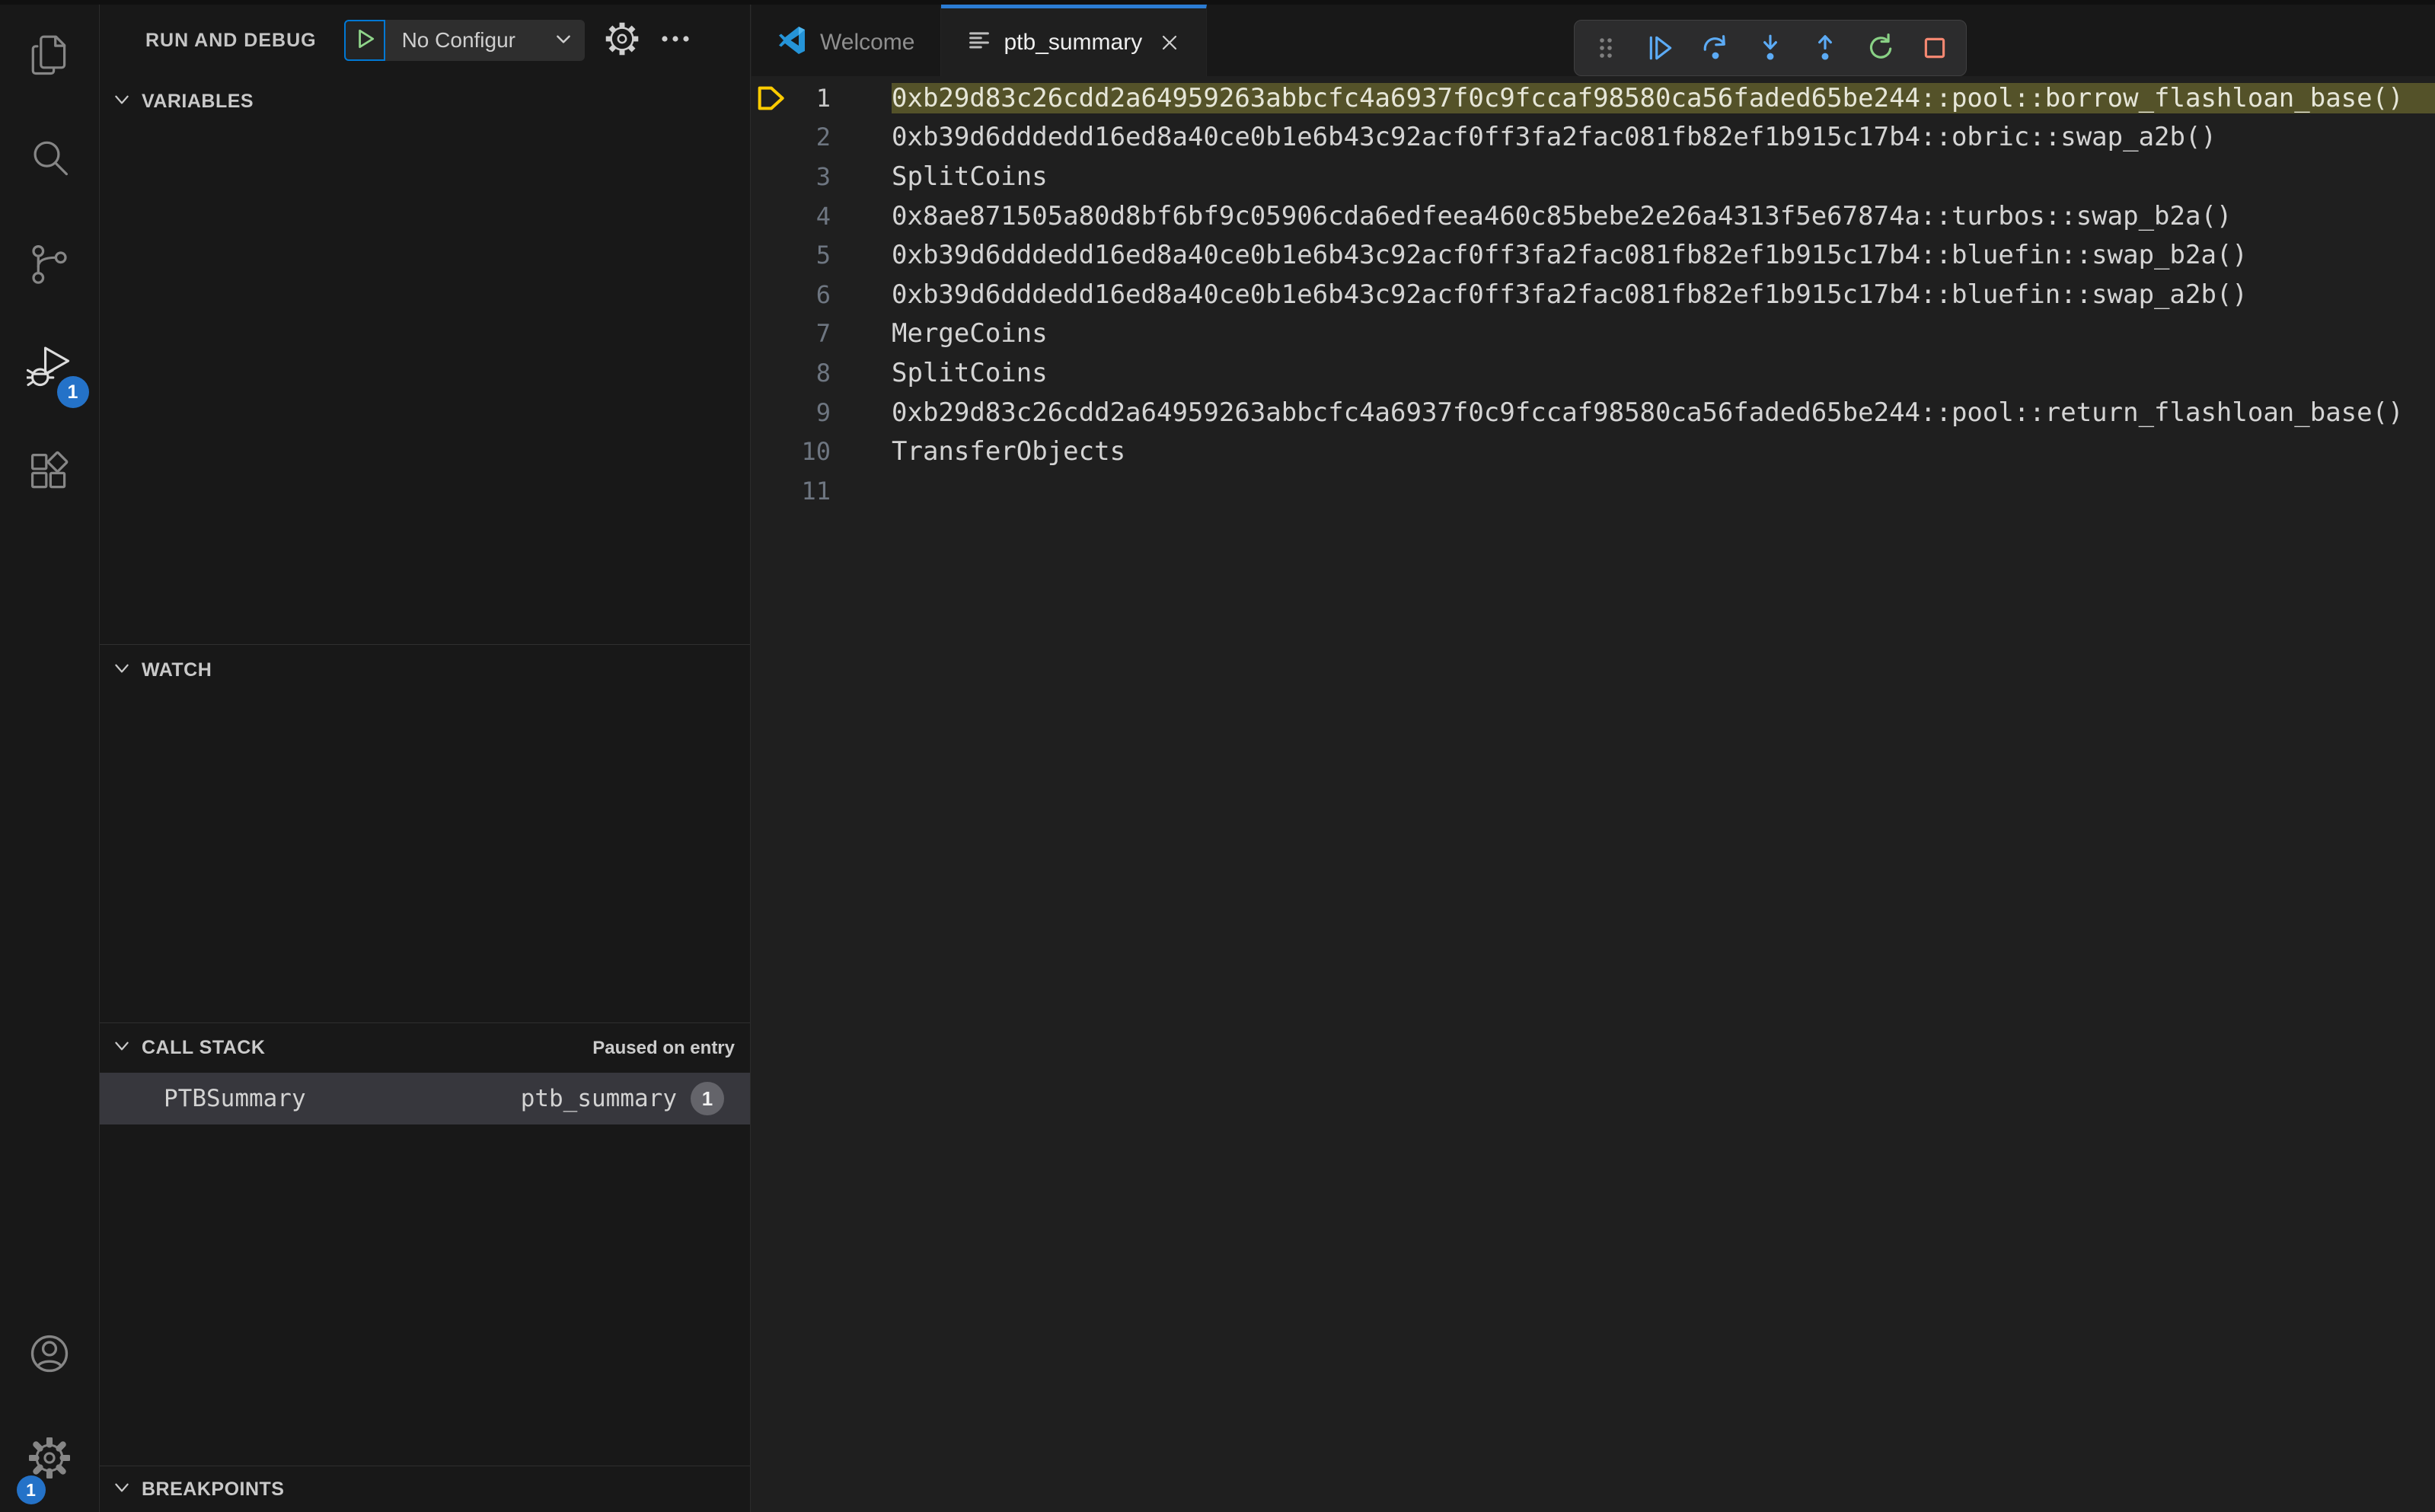 The height and width of the screenshot is (1512, 2435). I want to click on call-stack-body, so click(425, 1295).